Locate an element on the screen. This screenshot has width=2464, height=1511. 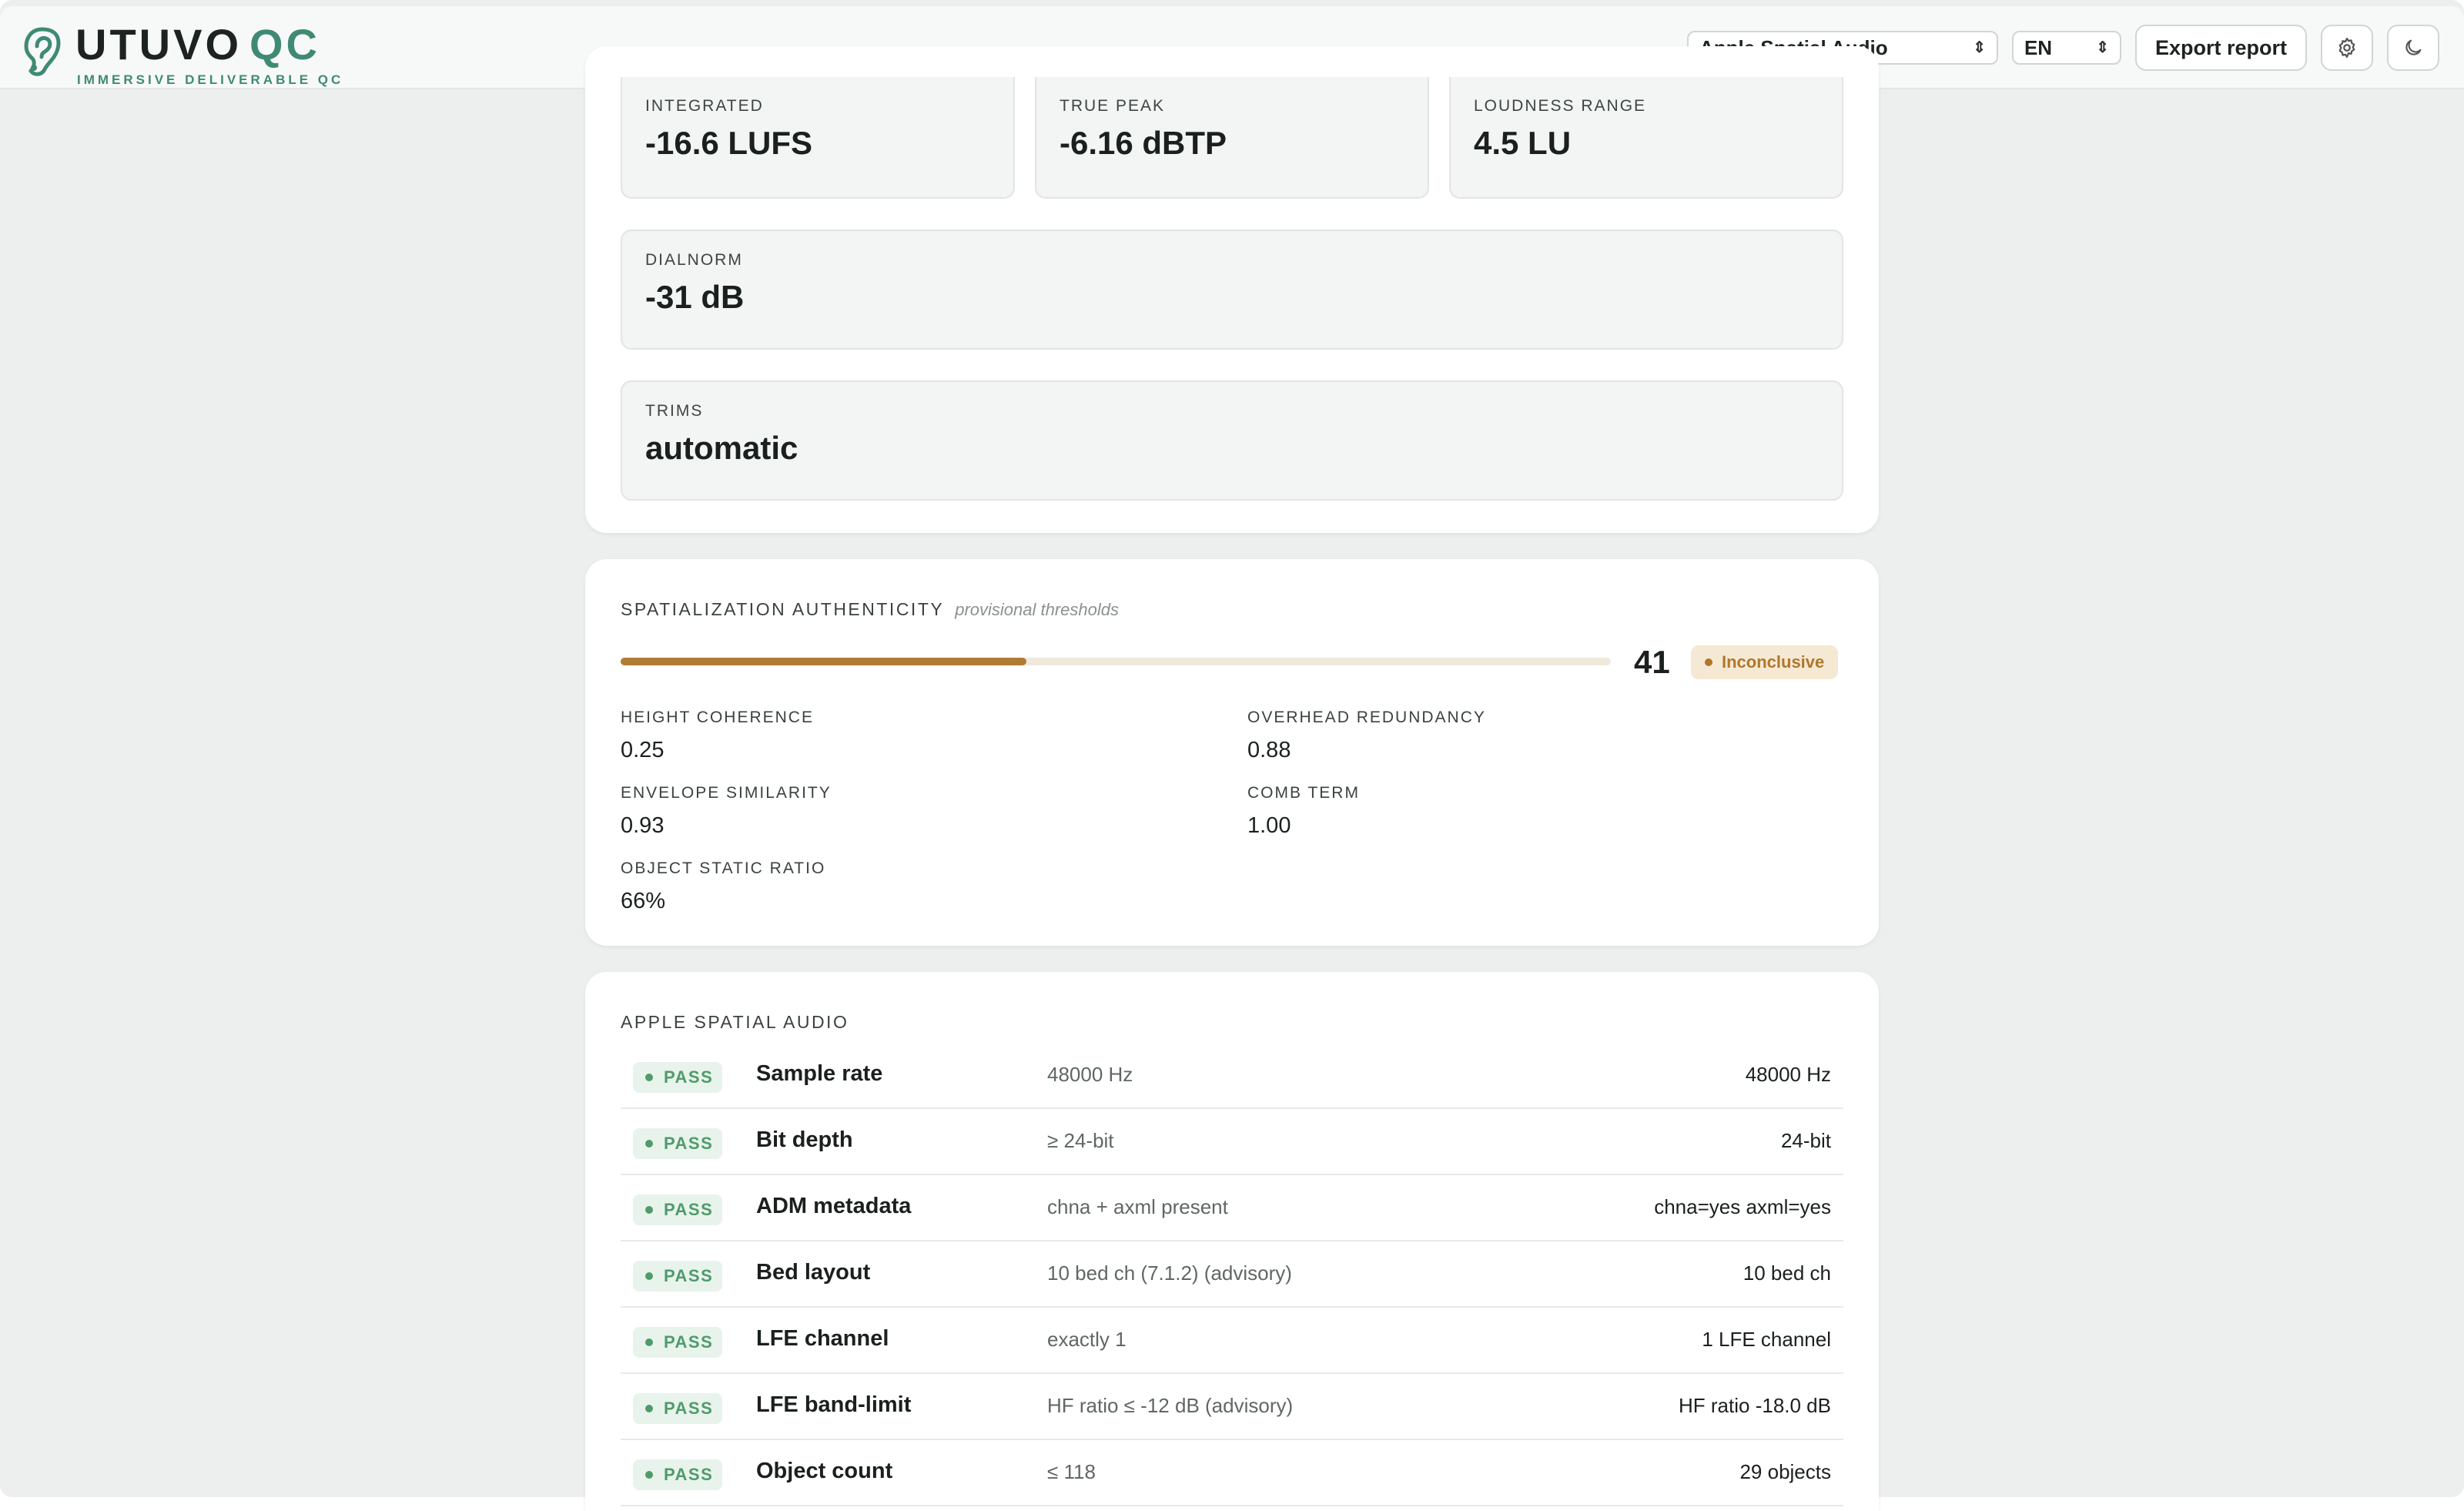
integrated-label: INTEGRATED is located at coordinates (704, 106).